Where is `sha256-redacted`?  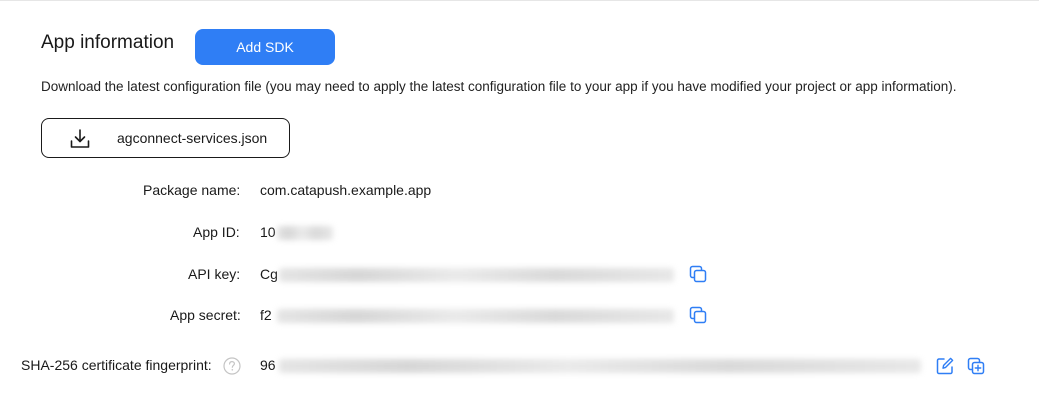
sha256-redacted is located at coordinates (600, 366).